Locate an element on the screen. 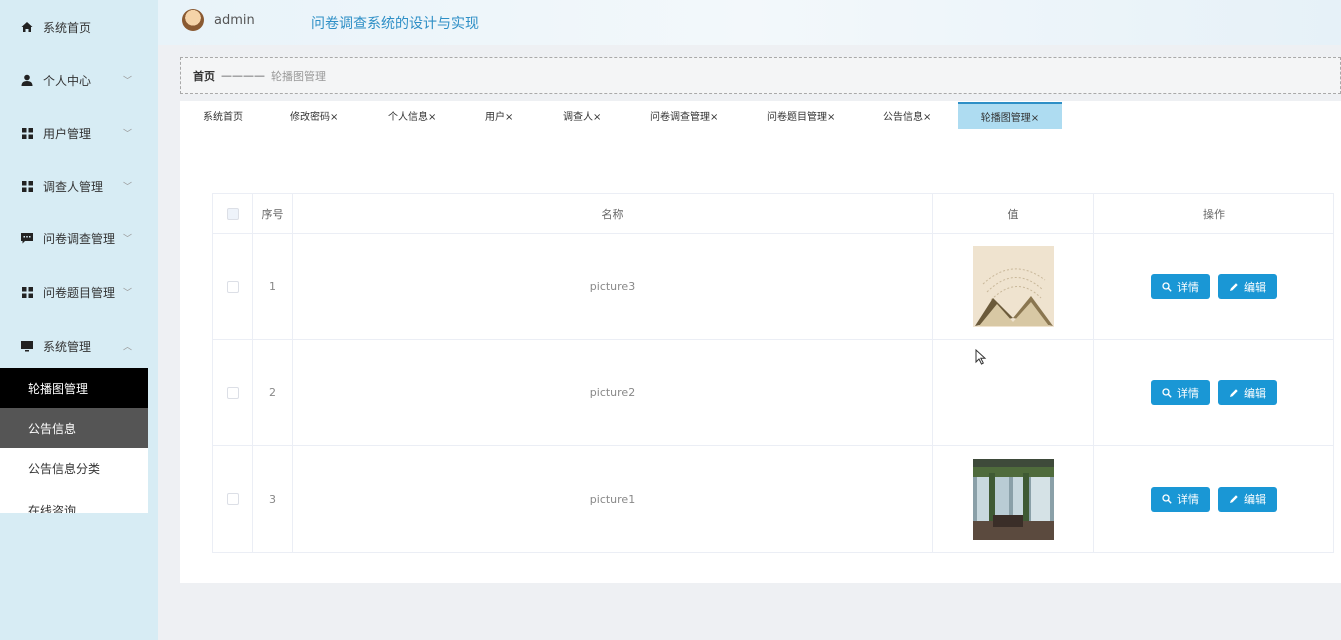  tab-user: 用户× is located at coordinates (499, 115).